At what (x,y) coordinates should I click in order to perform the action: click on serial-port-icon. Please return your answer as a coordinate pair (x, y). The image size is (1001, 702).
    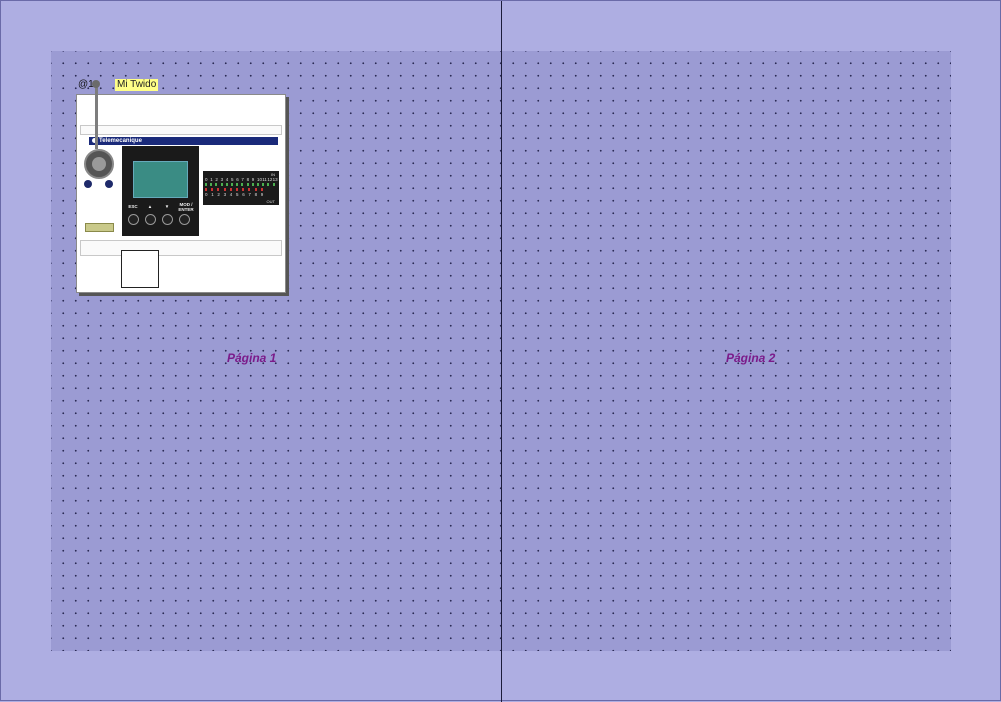
    Looking at the image, I should click on (99, 164).